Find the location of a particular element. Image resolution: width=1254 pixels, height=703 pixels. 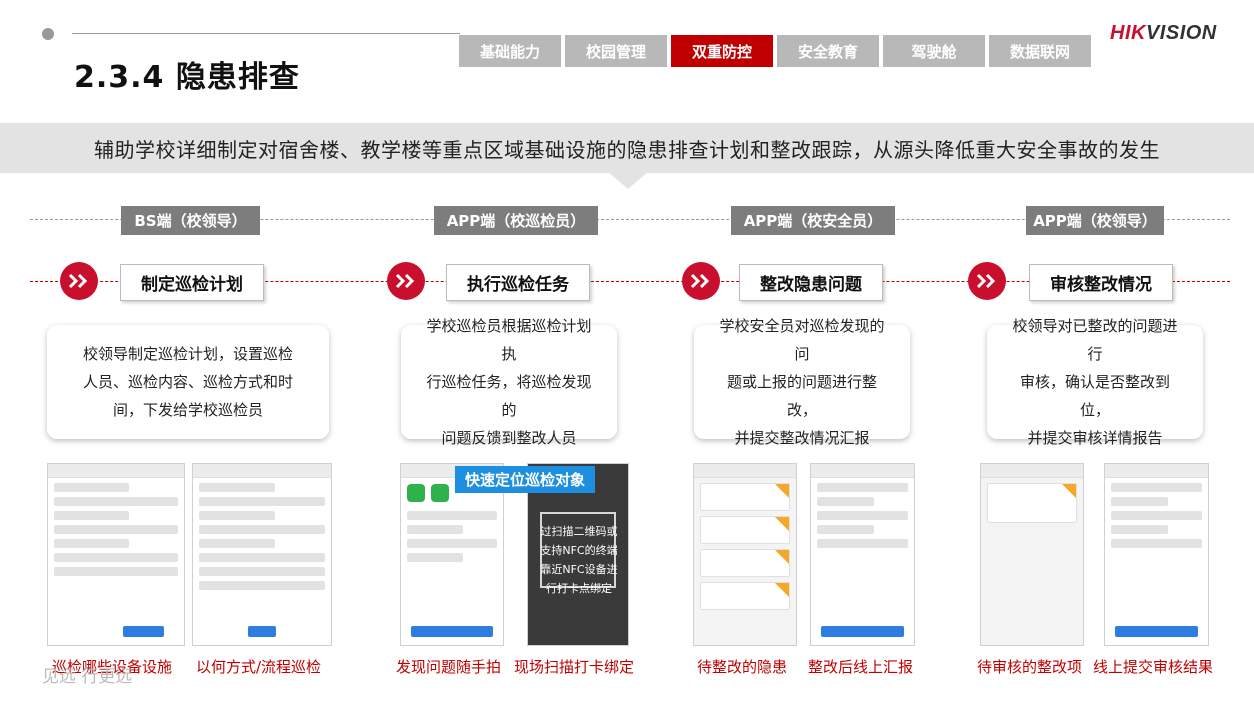

description-card: 学校安全员对巡检发现的问 题或上报的问题进行整改， 并提交整改情况汇报 is located at coordinates (802, 382).